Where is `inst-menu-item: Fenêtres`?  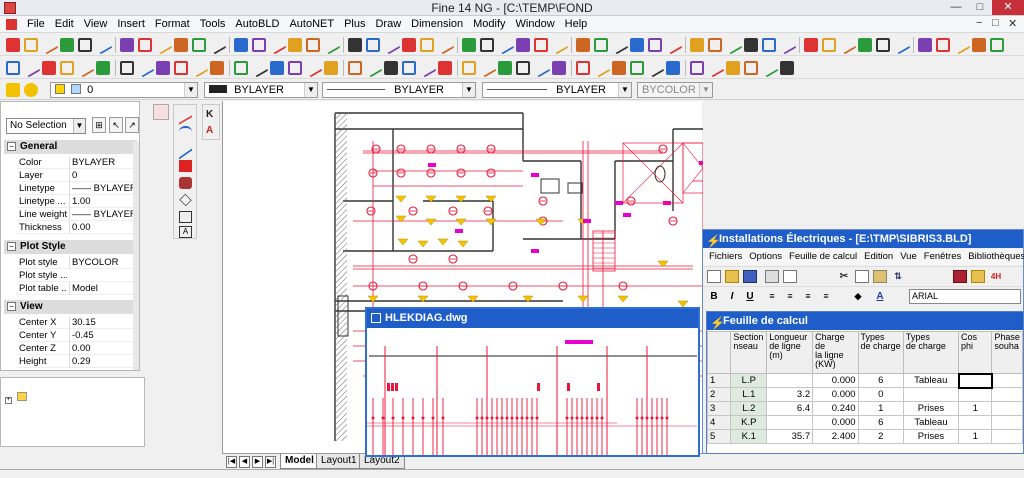
inst-menu-item: Fenêtres is located at coordinates (943, 257).